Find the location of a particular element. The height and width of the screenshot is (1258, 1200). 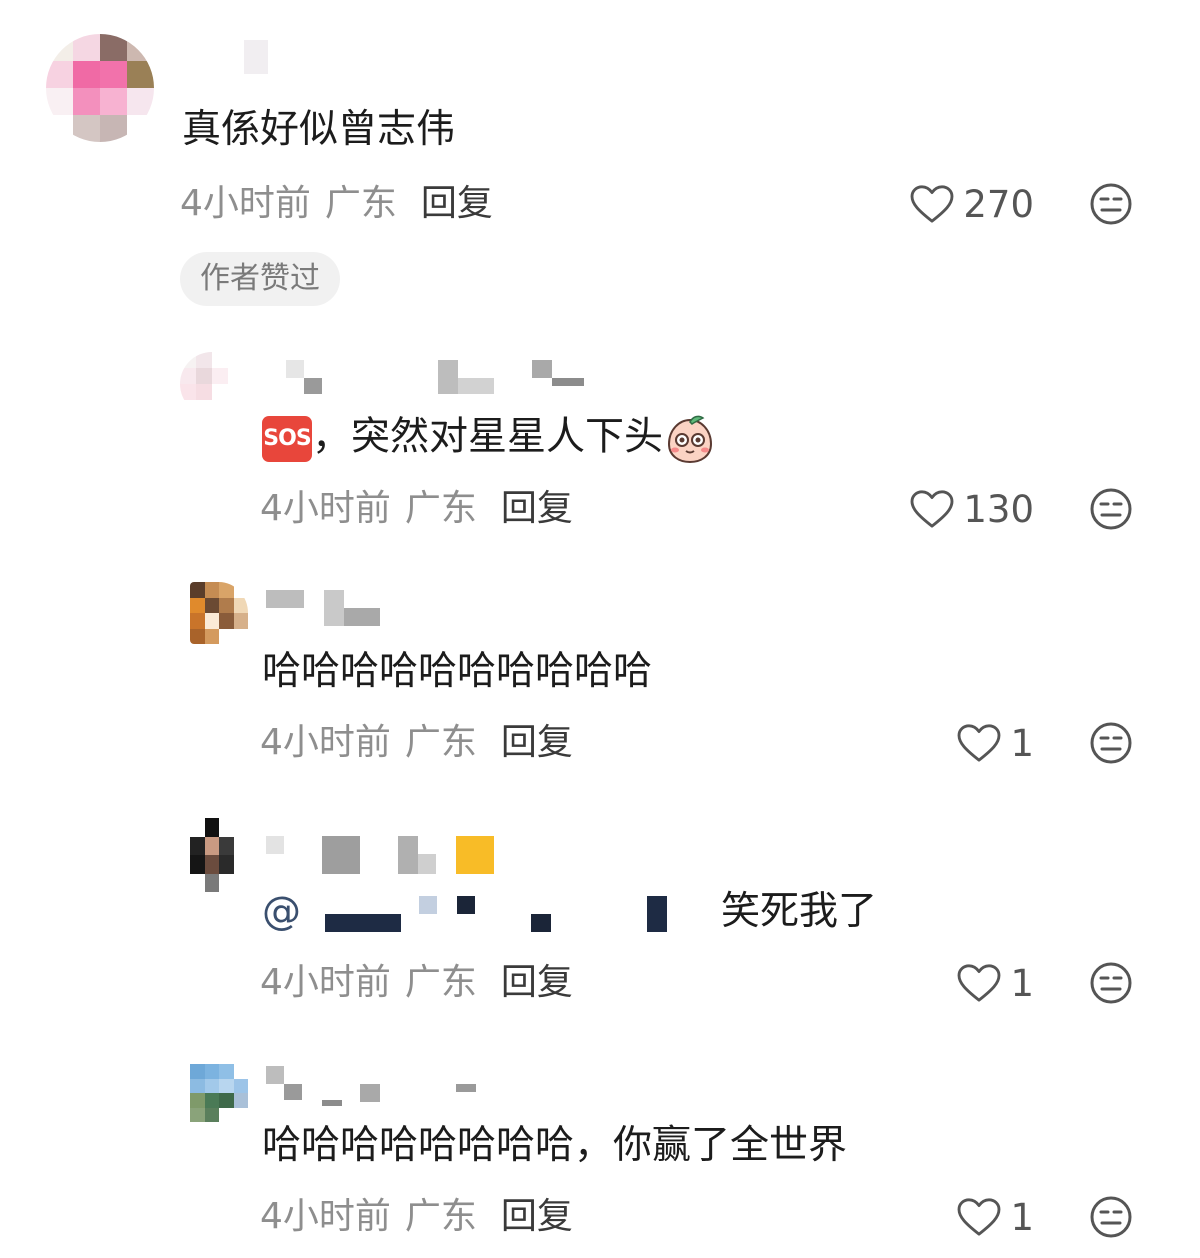

like-button: 270 is located at coordinates (934, 204).